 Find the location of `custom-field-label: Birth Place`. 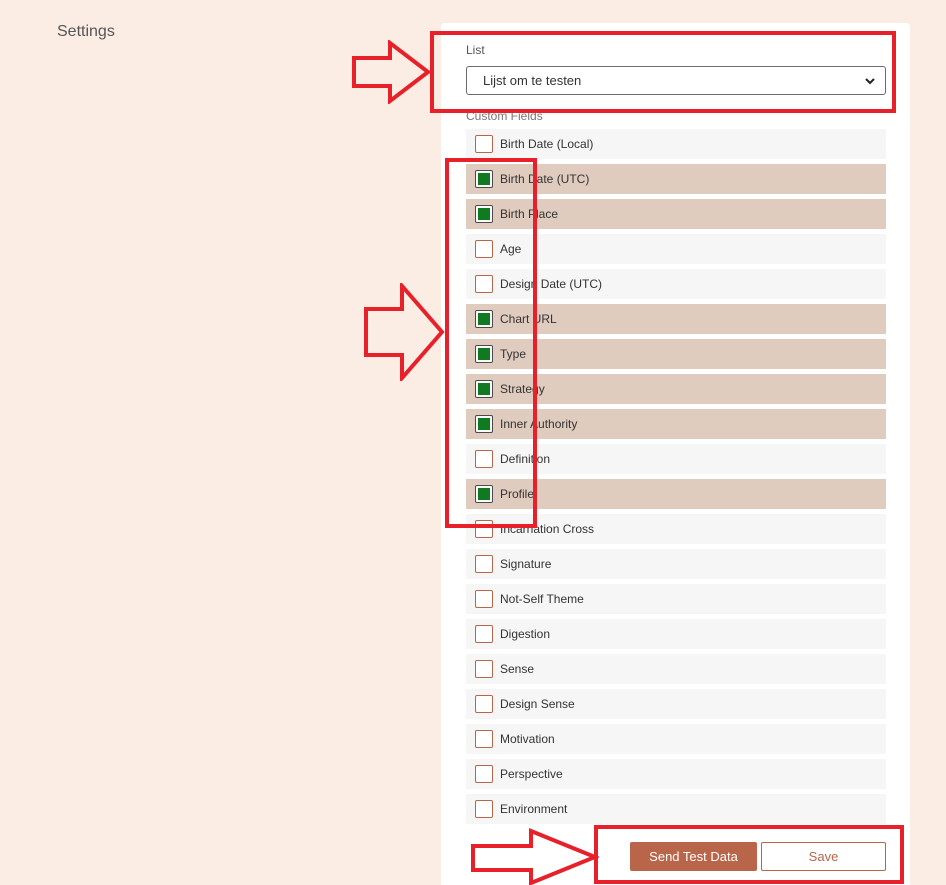

custom-field-label: Birth Place is located at coordinates (529, 214).